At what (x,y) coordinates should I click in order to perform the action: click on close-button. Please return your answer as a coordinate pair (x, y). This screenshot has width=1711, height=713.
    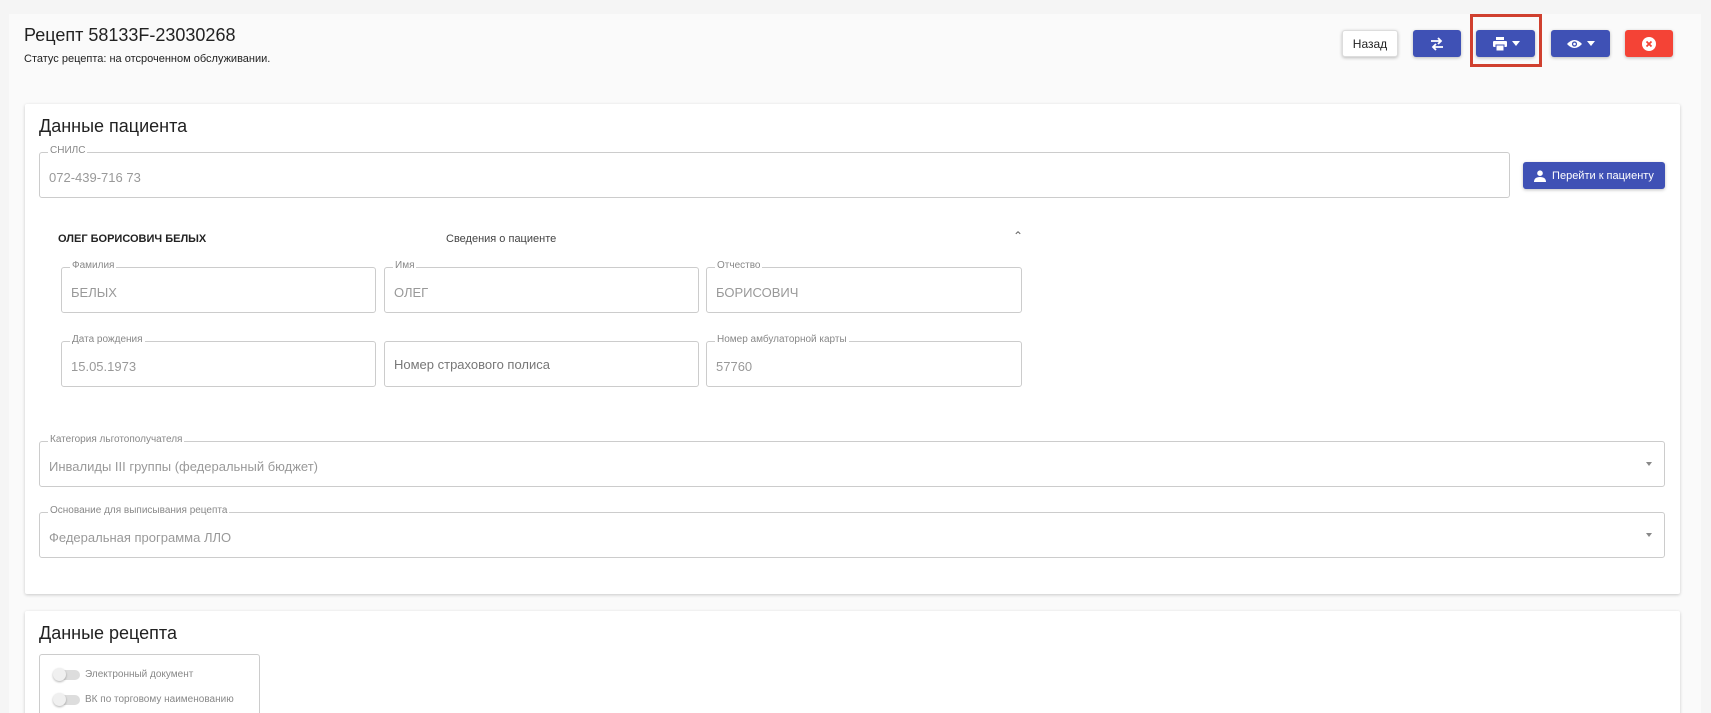
    Looking at the image, I should click on (1649, 43).